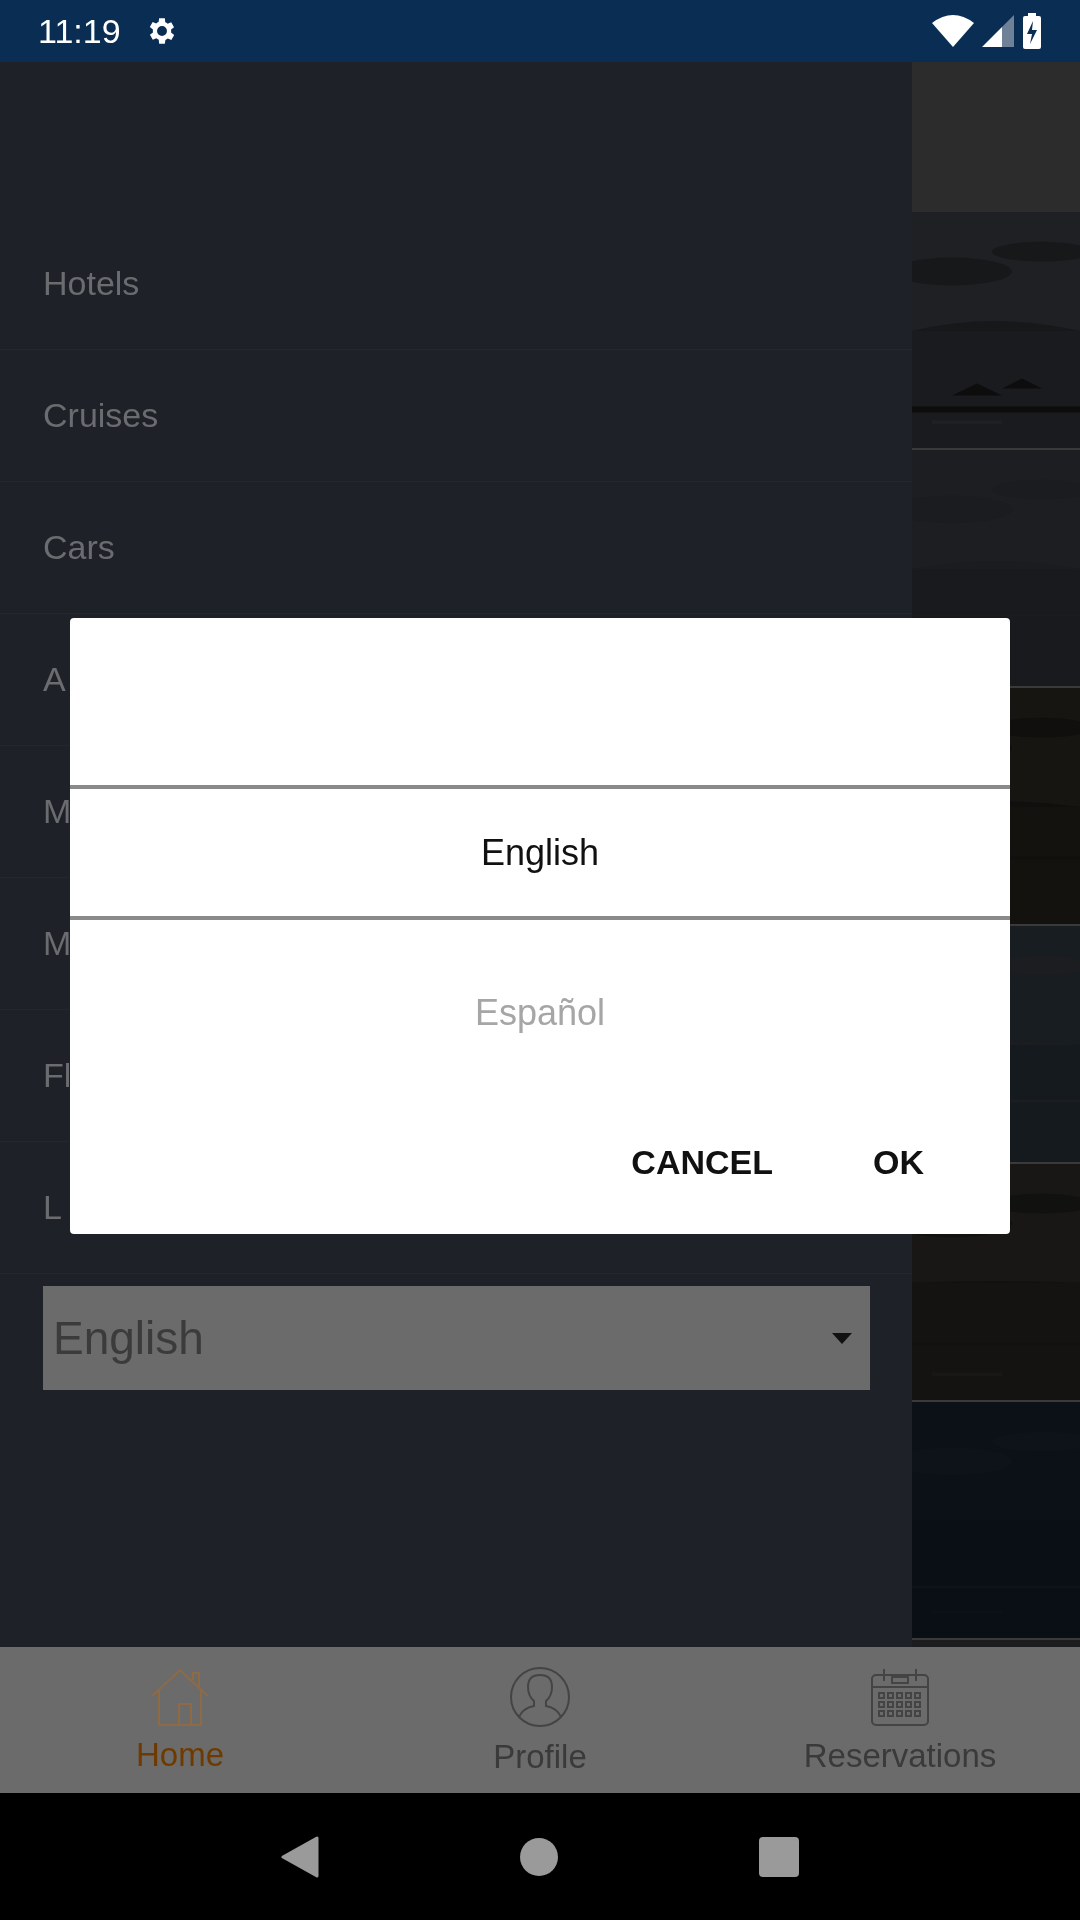 The width and height of the screenshot is (1080, 1920). I want to click on dialog-button: OK, so click(898, 1162).